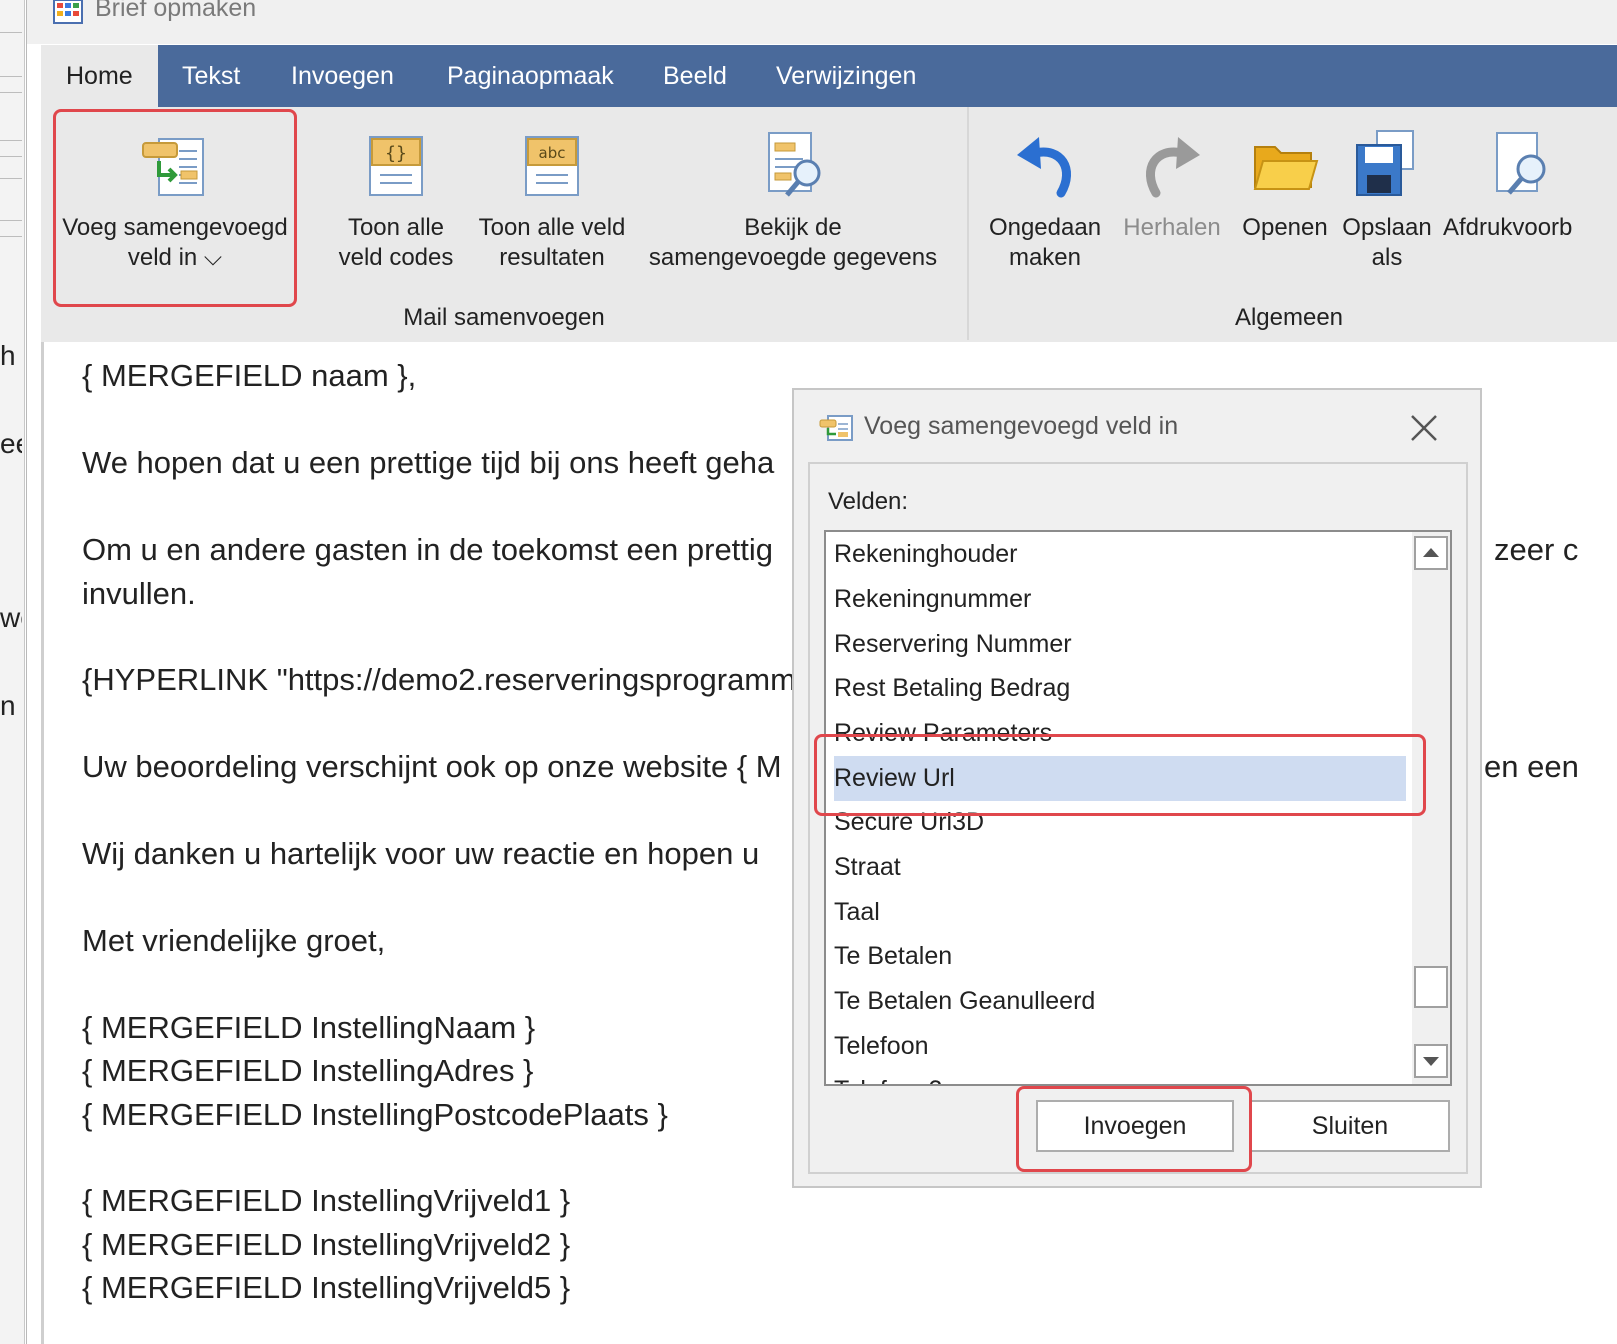  What do you see at coordinates (1508, 227) in the screenshot?
I see `print-preview-label: Afdrukvoorb` at bounding box center [1508, 227].